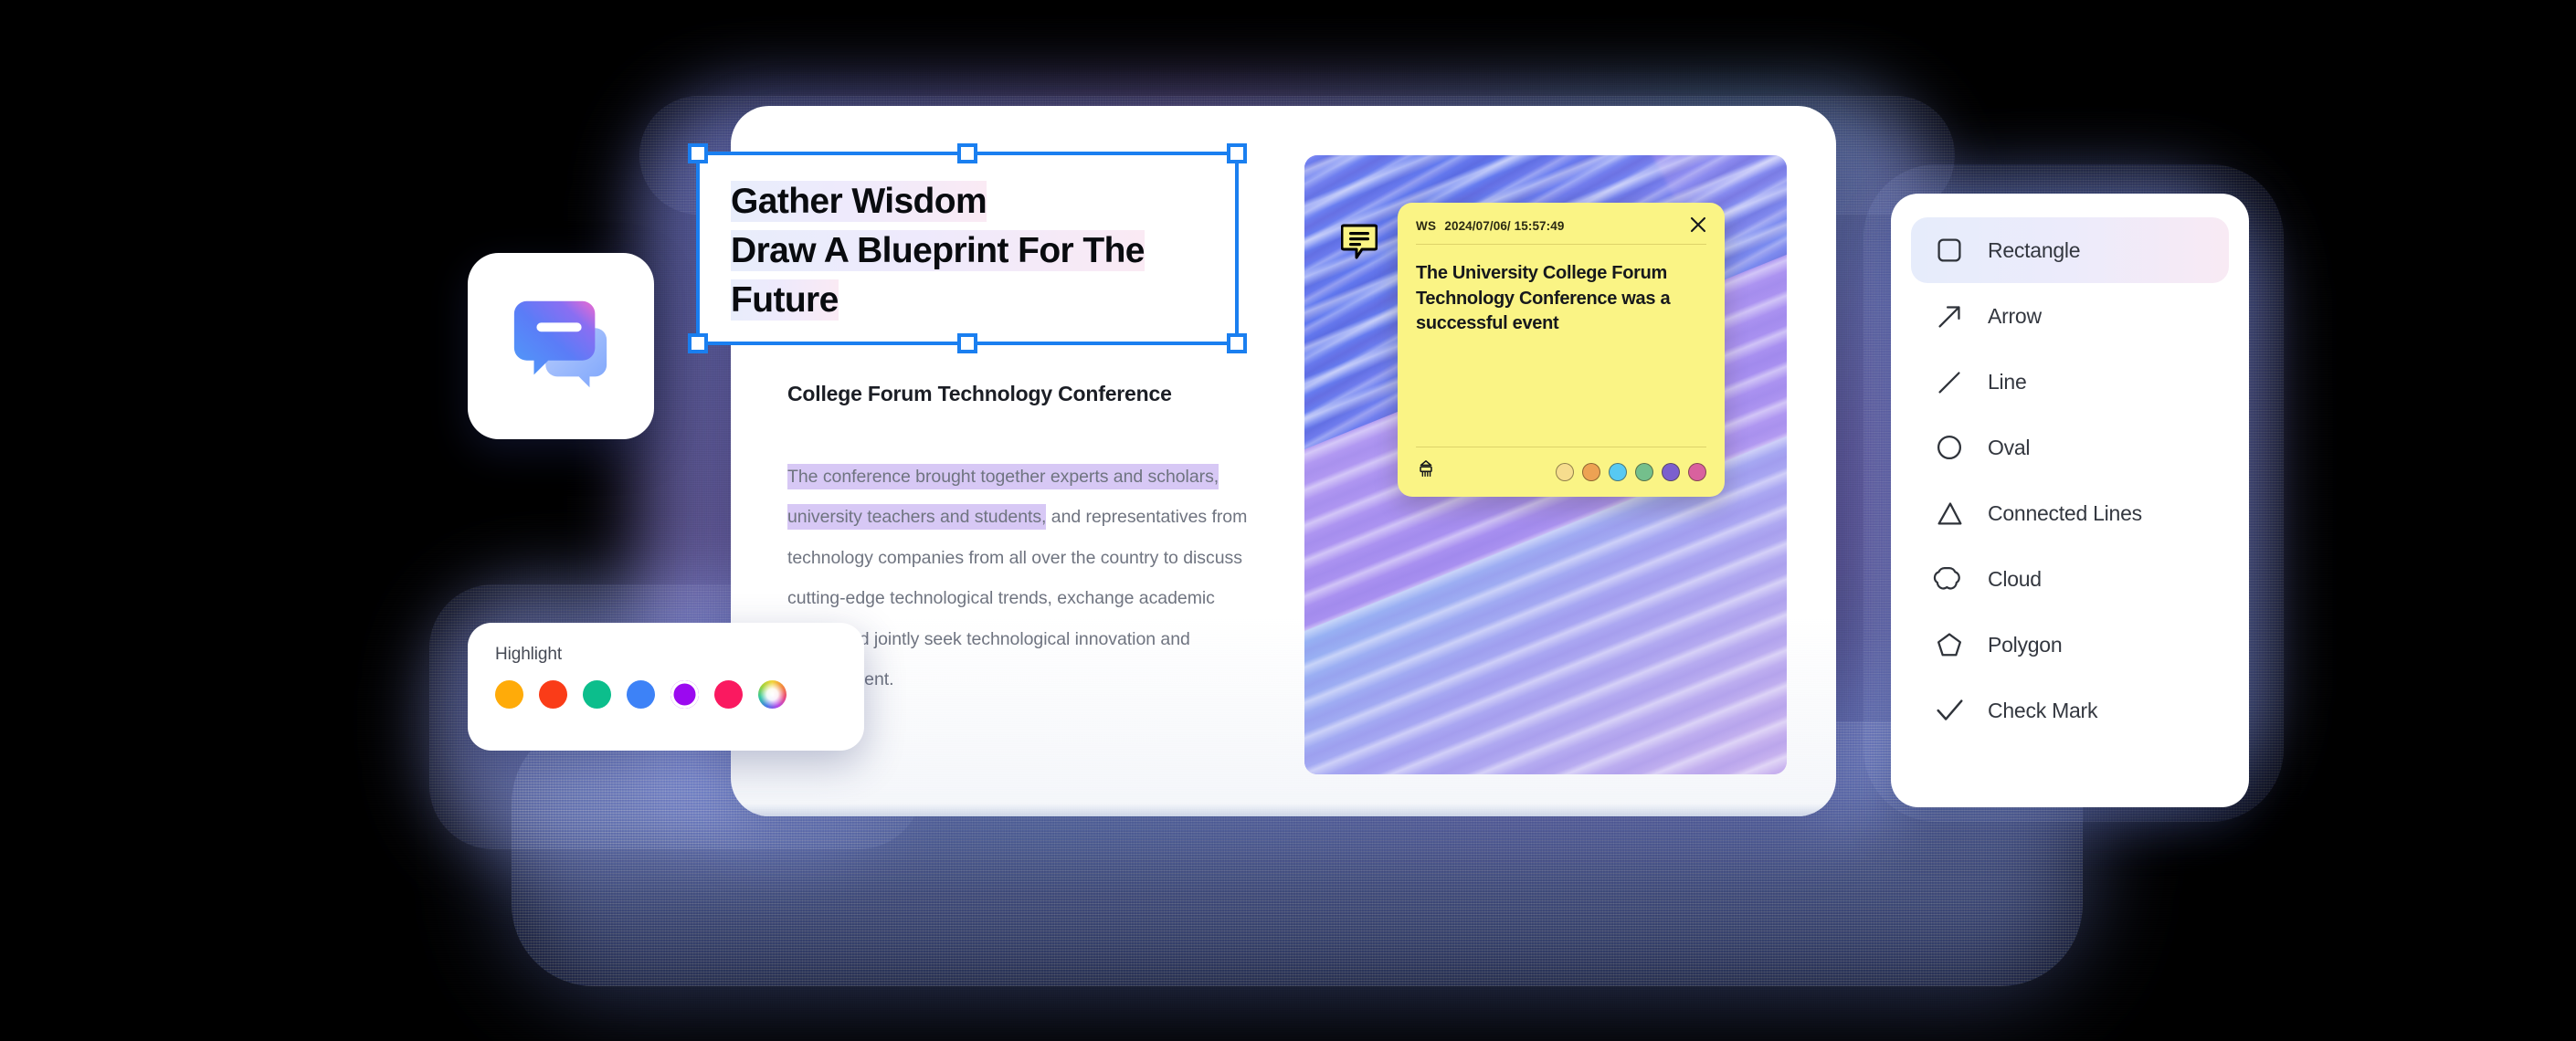 Image resolution: width=2576 pixels, height=1041 pixels. Describe the element at coordinates (2070, 447) in the screenshot. I see `shape-item-oval: Oval` at that location.